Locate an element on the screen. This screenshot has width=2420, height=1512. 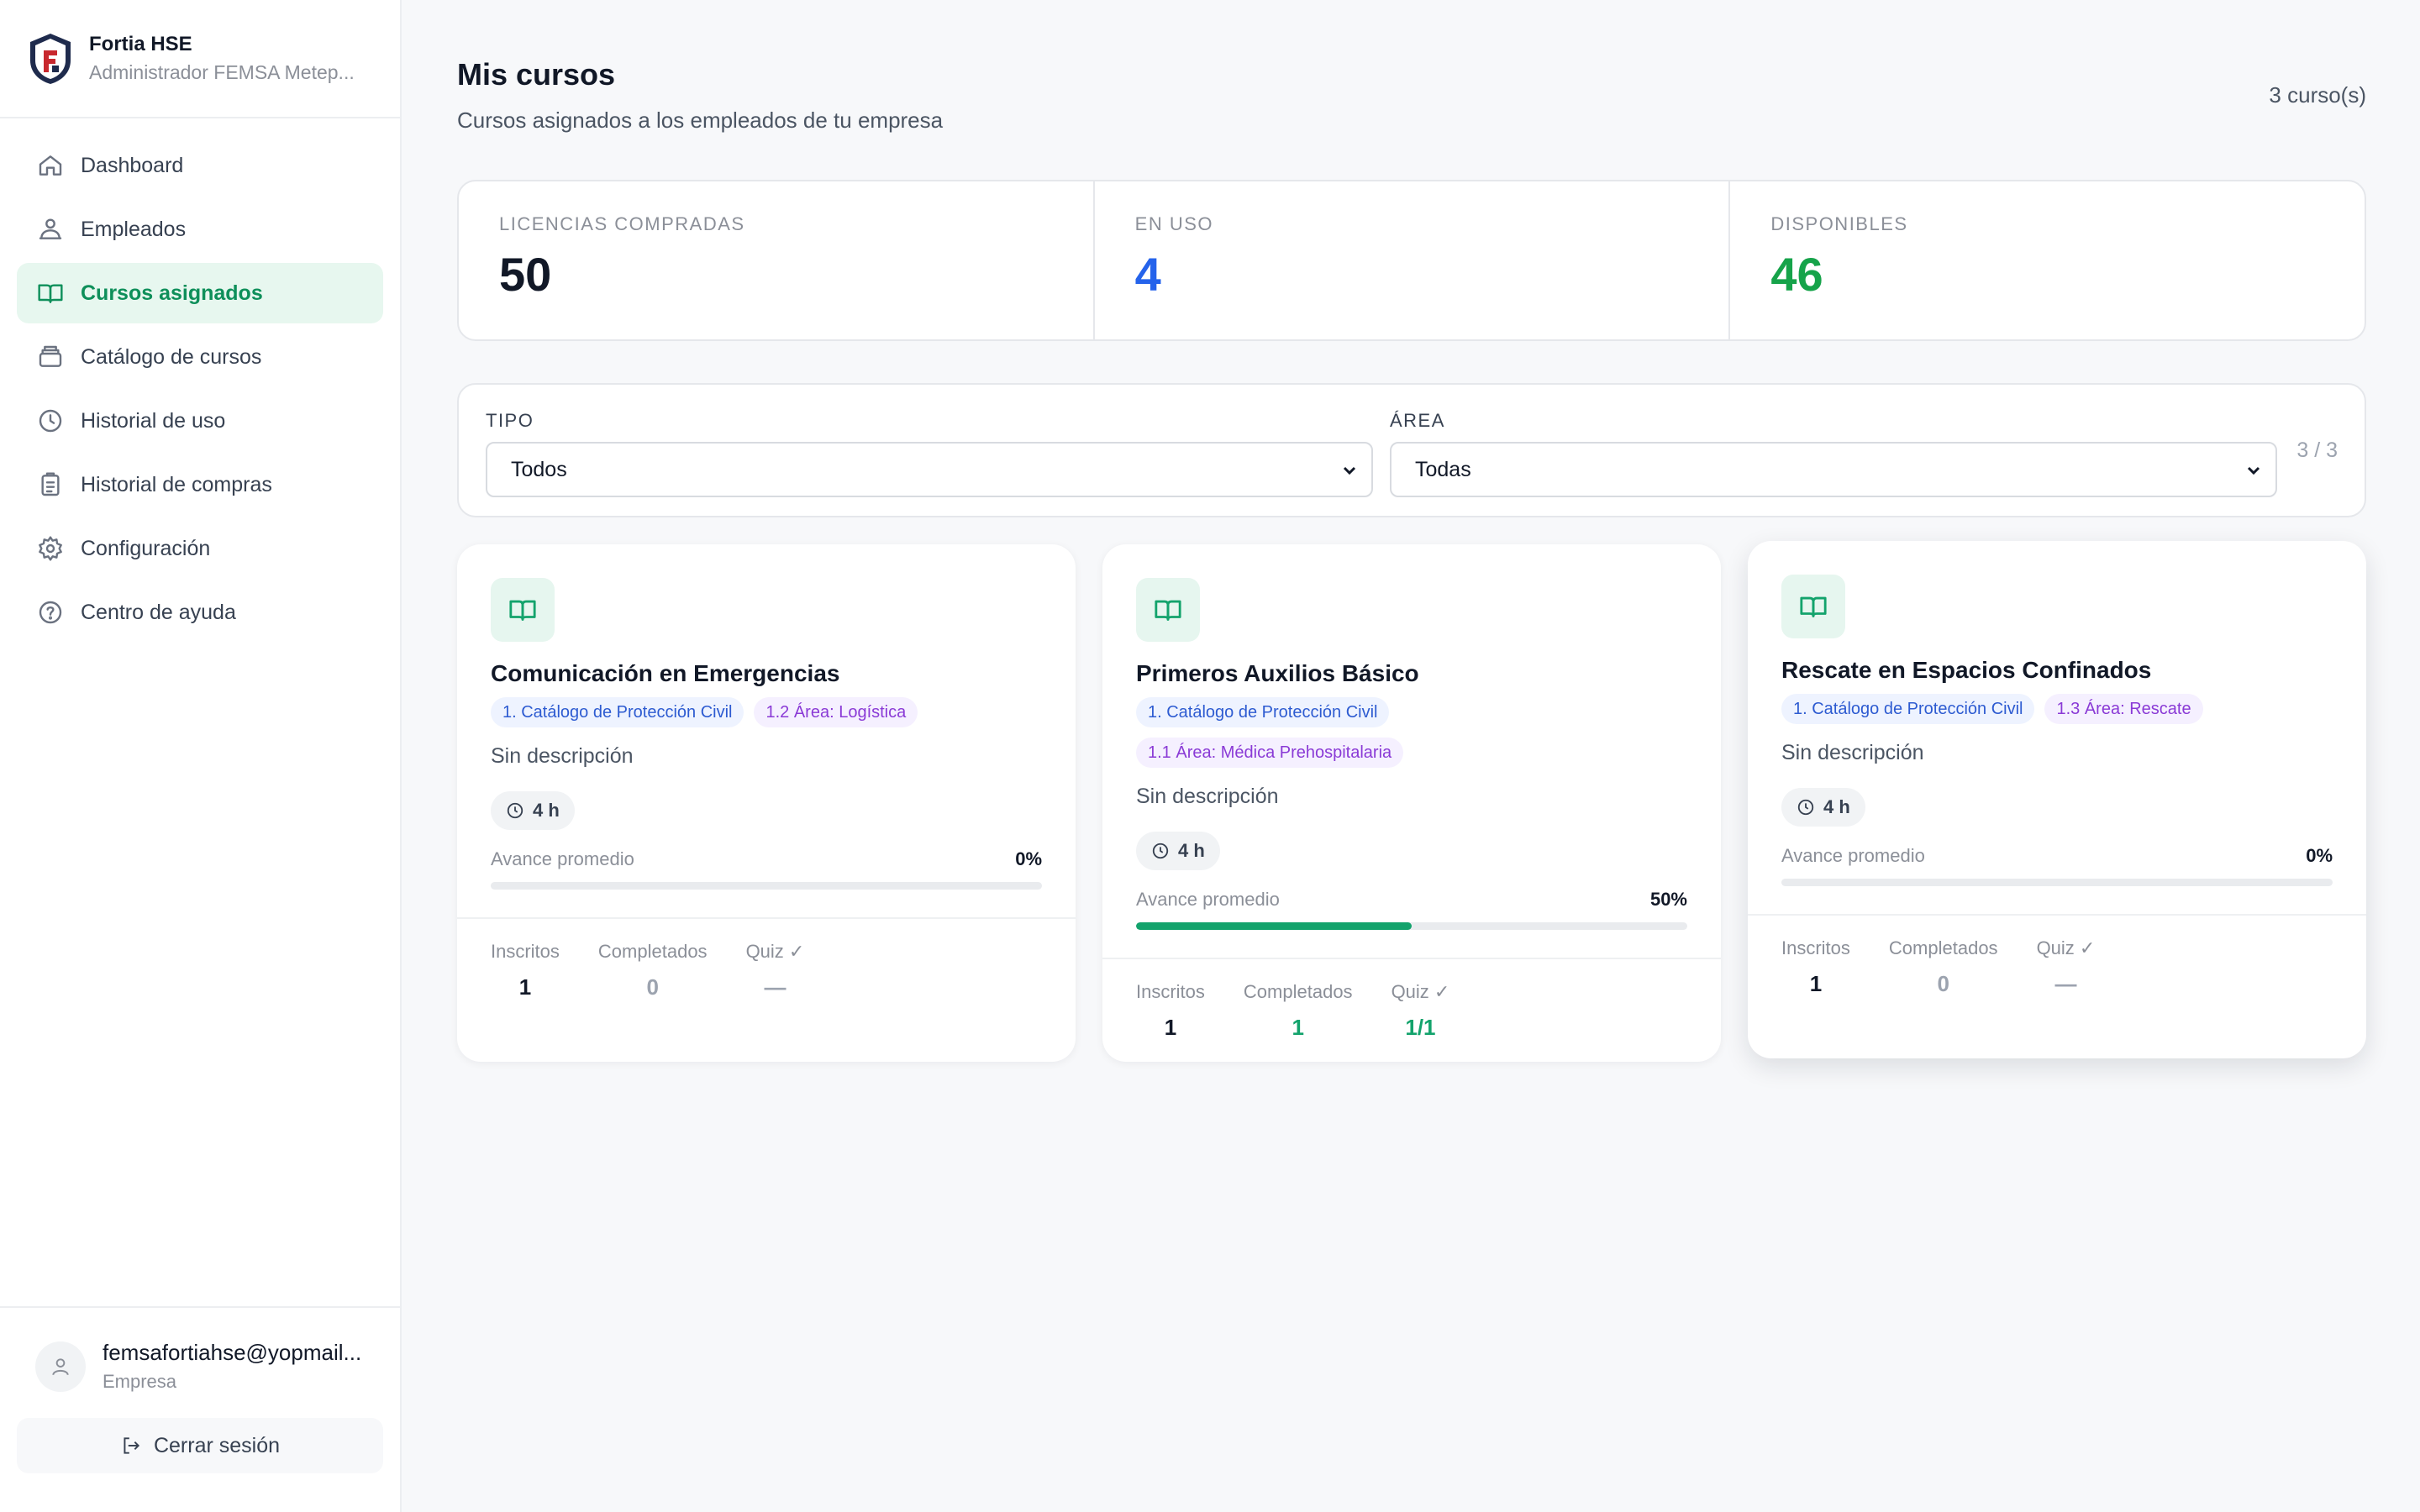
home-icon is located at coordinates (51, 165).